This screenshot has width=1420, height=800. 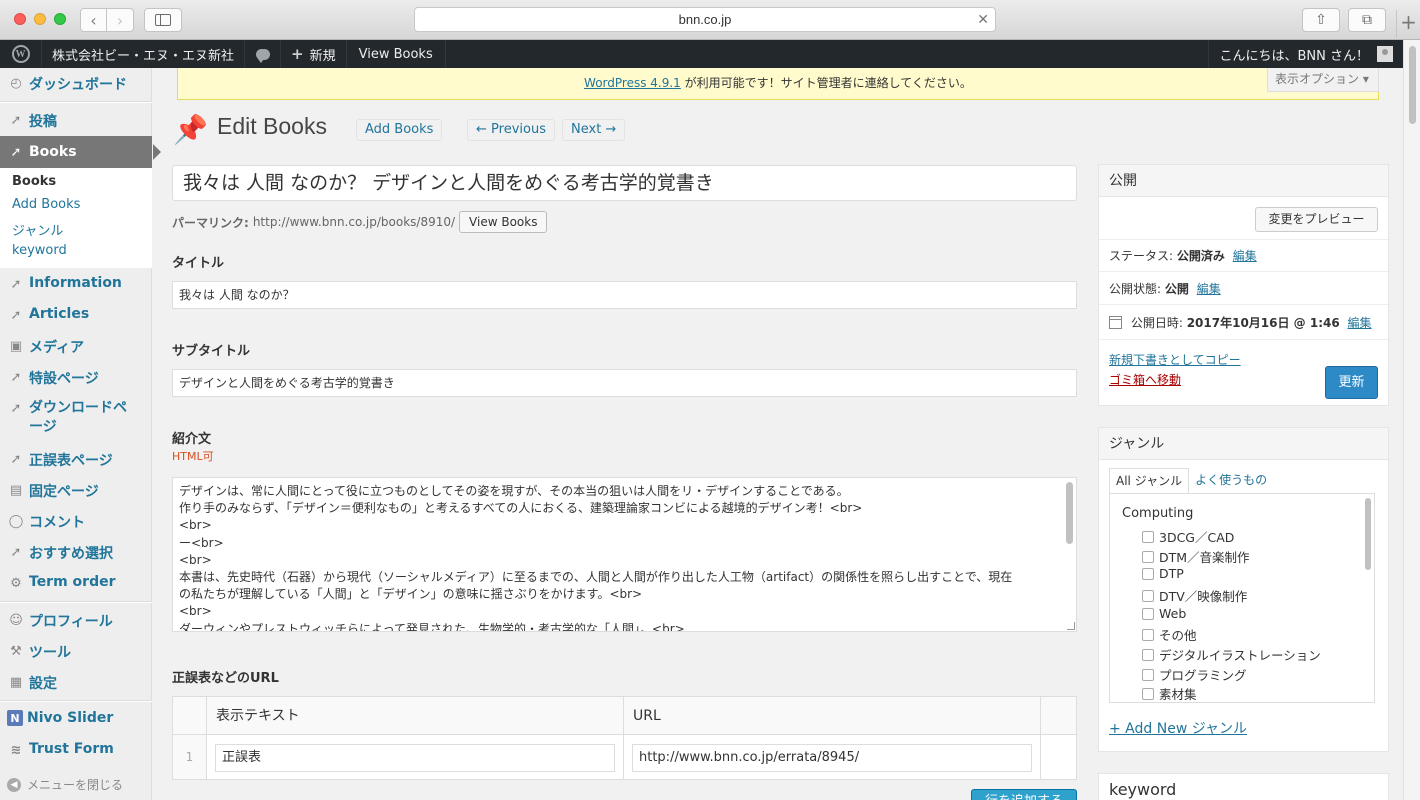 I want to click on genre-checkbox-item: デジタルイラストレーション, so click(x=1231, y=654).